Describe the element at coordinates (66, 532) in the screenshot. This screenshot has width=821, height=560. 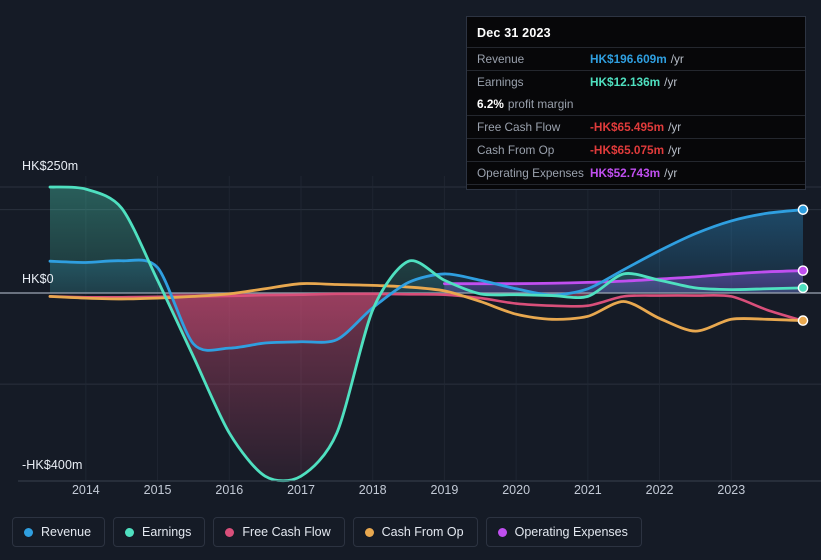
I see `legend-item-label: Revenue` at that location.